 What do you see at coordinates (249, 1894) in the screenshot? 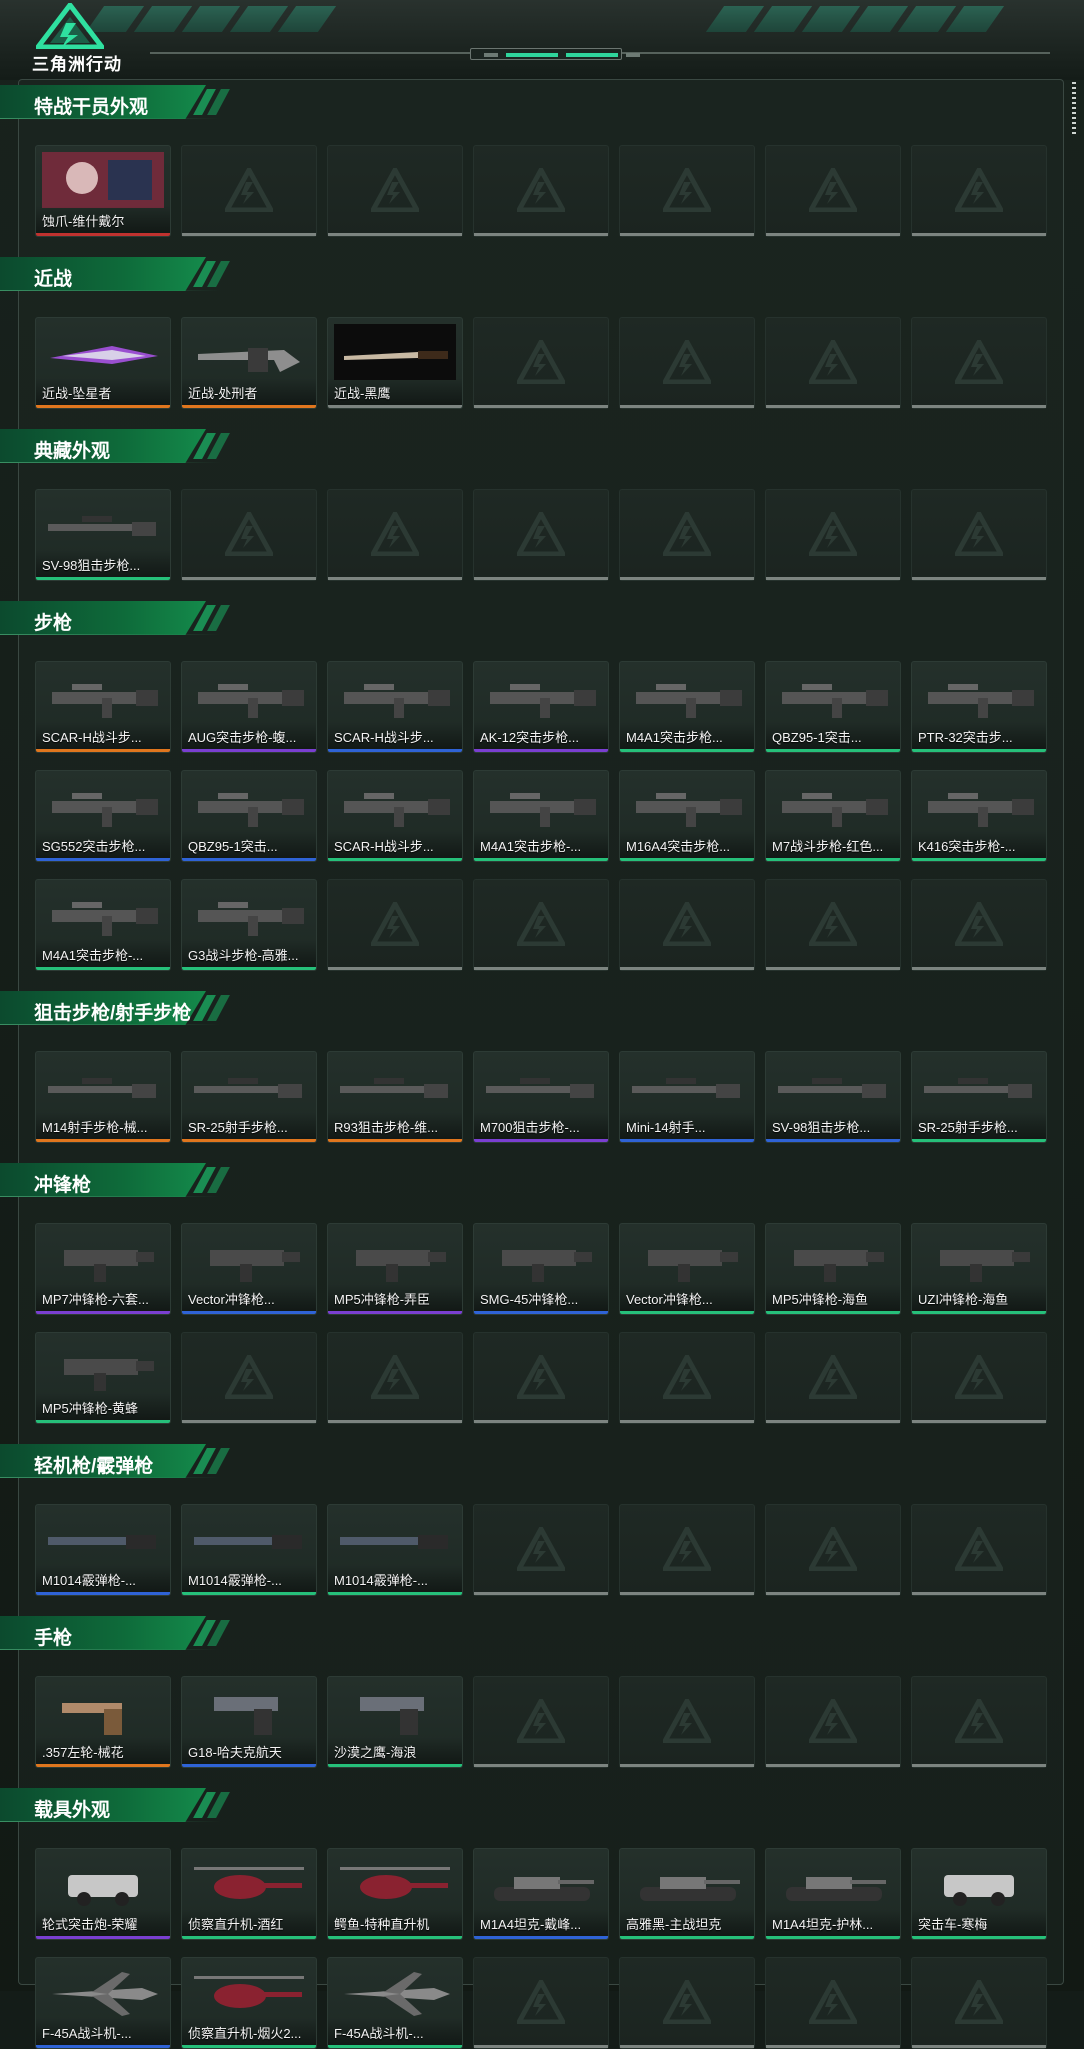
I see `collection-item-card: 侦察直升机-酒红` at bounding box center [249, 1894].